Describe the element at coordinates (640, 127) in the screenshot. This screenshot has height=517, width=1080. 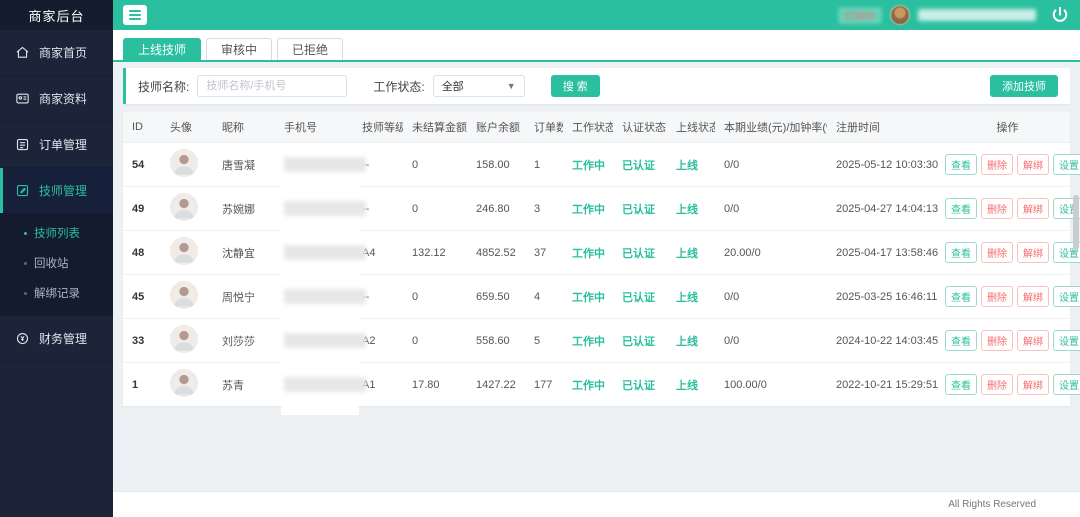
I see `col-header-auth-status: 认证状态` at that location.